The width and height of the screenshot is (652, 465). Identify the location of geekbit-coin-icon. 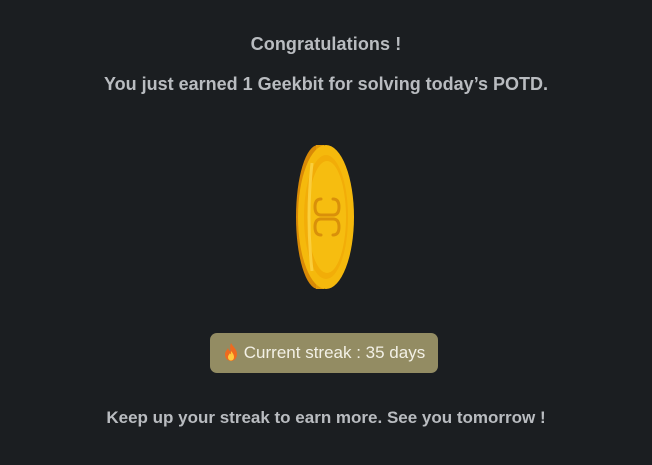
(325, 217).